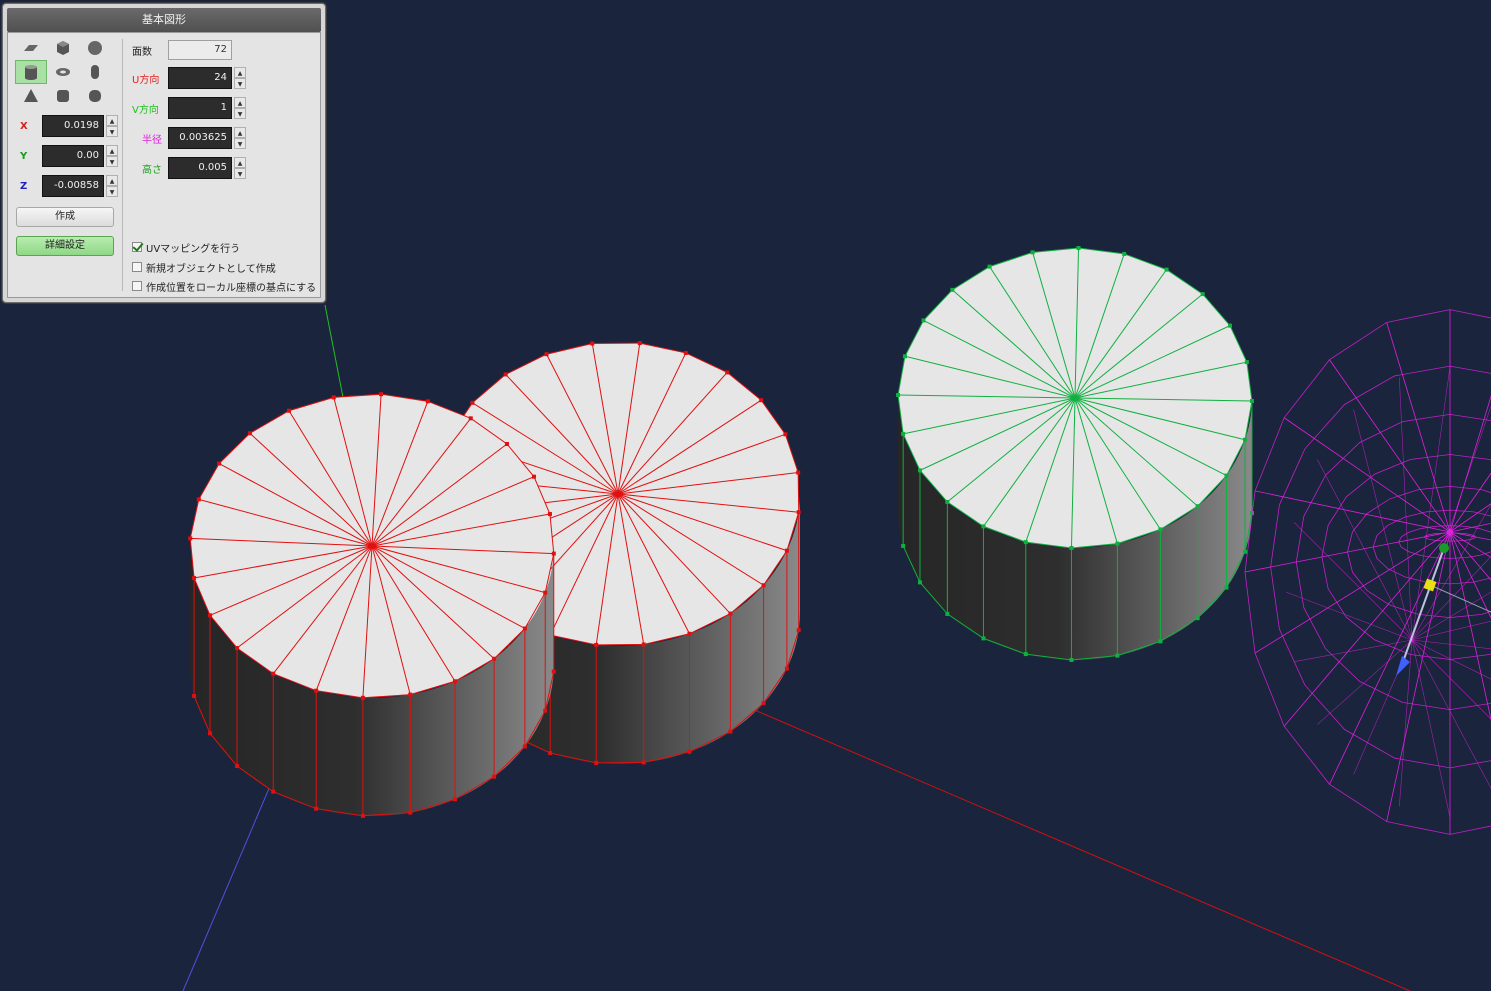 This screenshot has width=1491, height=991. I want to click on wire-sphere, so click(1367, 572).